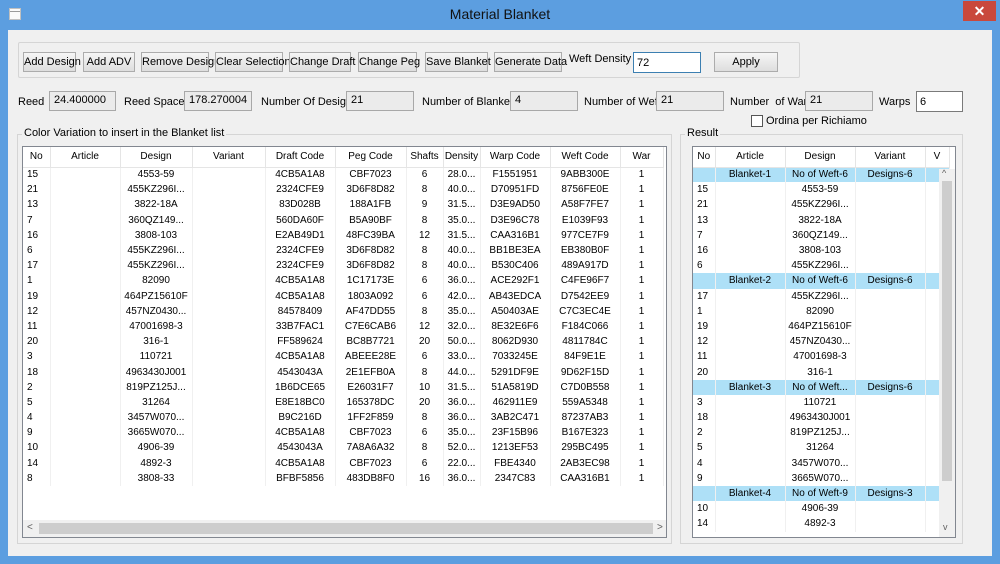 This screenshot has width=1000, height=564. I want to click on scroll-thumb, so click(346, 528).